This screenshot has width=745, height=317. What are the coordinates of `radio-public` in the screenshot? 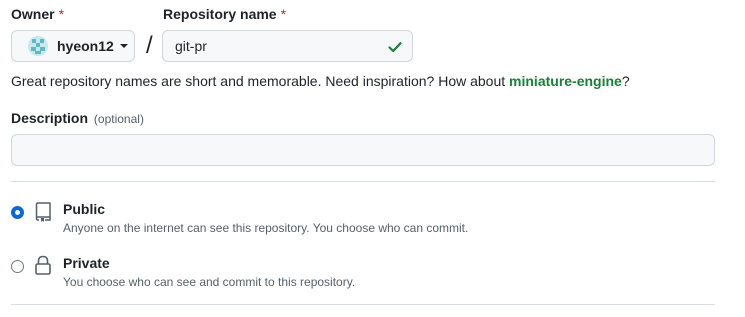 It's located at (17, 212).